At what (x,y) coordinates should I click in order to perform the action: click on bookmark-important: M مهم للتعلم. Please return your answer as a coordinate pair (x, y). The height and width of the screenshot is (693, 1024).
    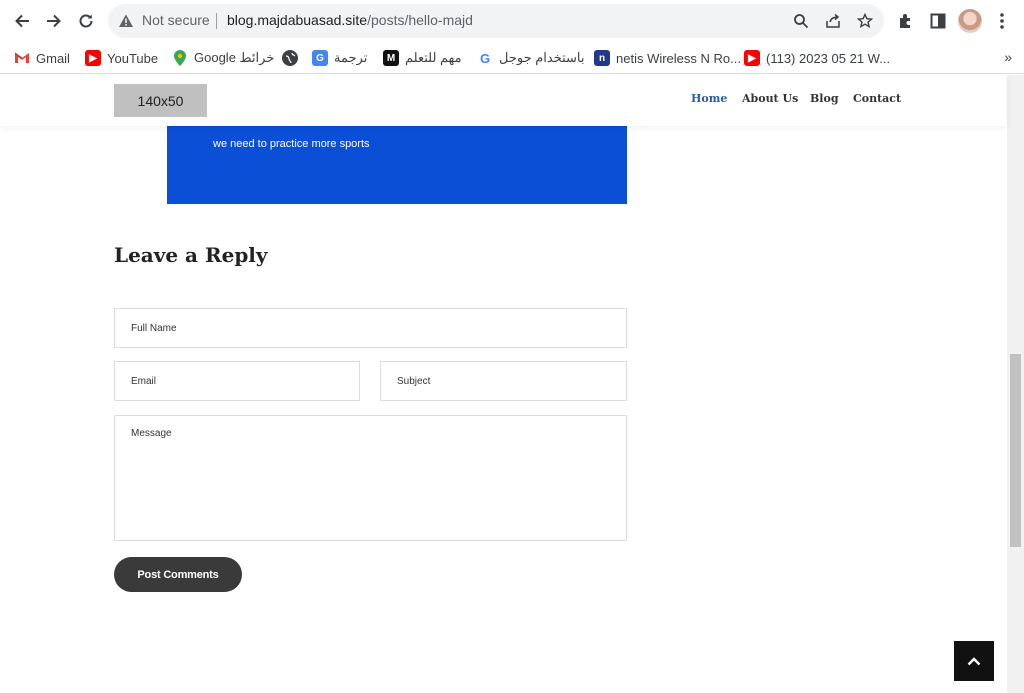
    Looking at the image, I should click on (422, 58).